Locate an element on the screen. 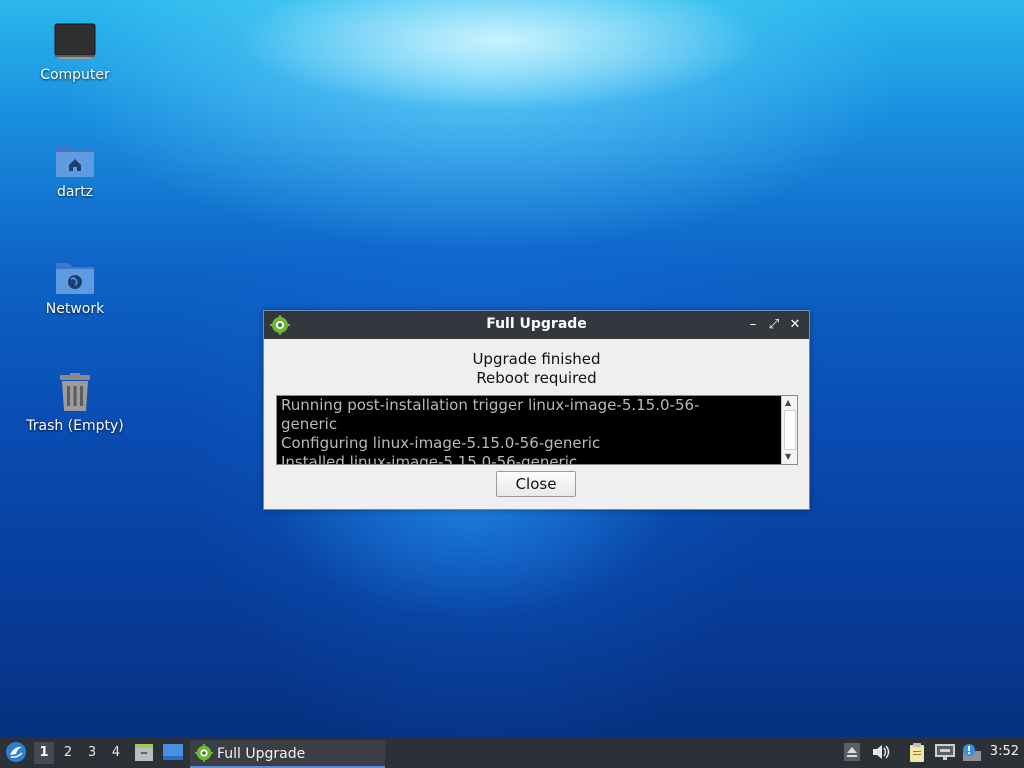 The height and width of the screenshot is (768, 1024). desktop-icon-network: Network is located at coordinates (75, 287).